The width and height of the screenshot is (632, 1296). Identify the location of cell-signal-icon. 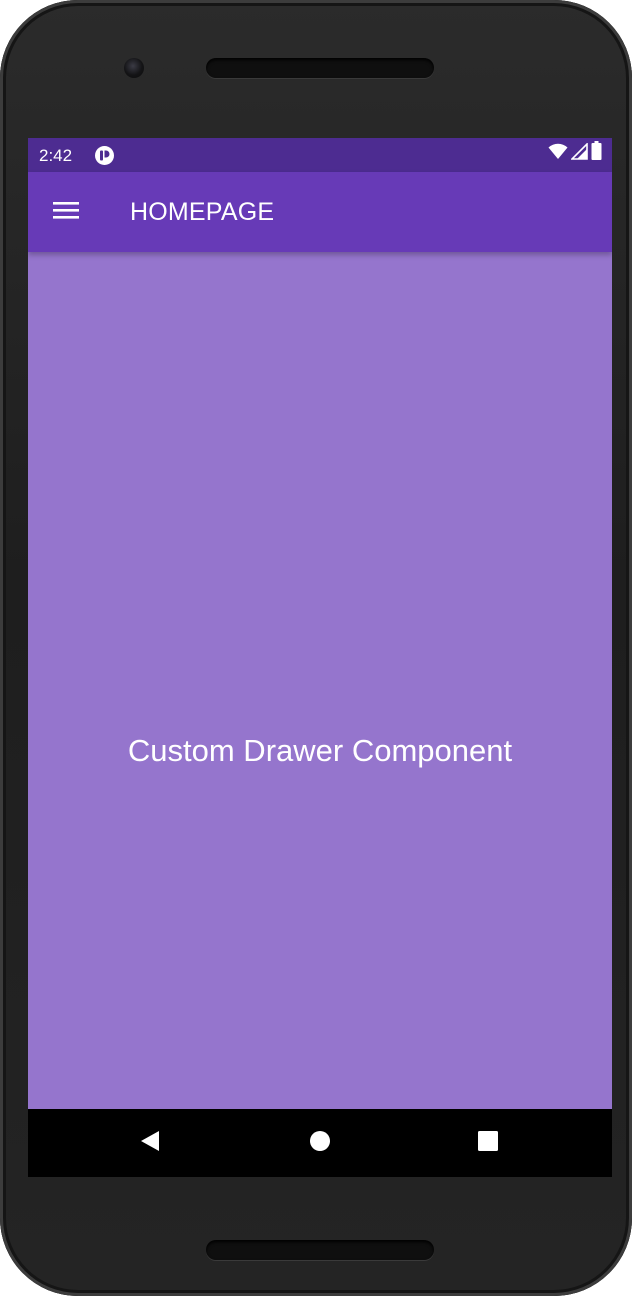
(579, 153).